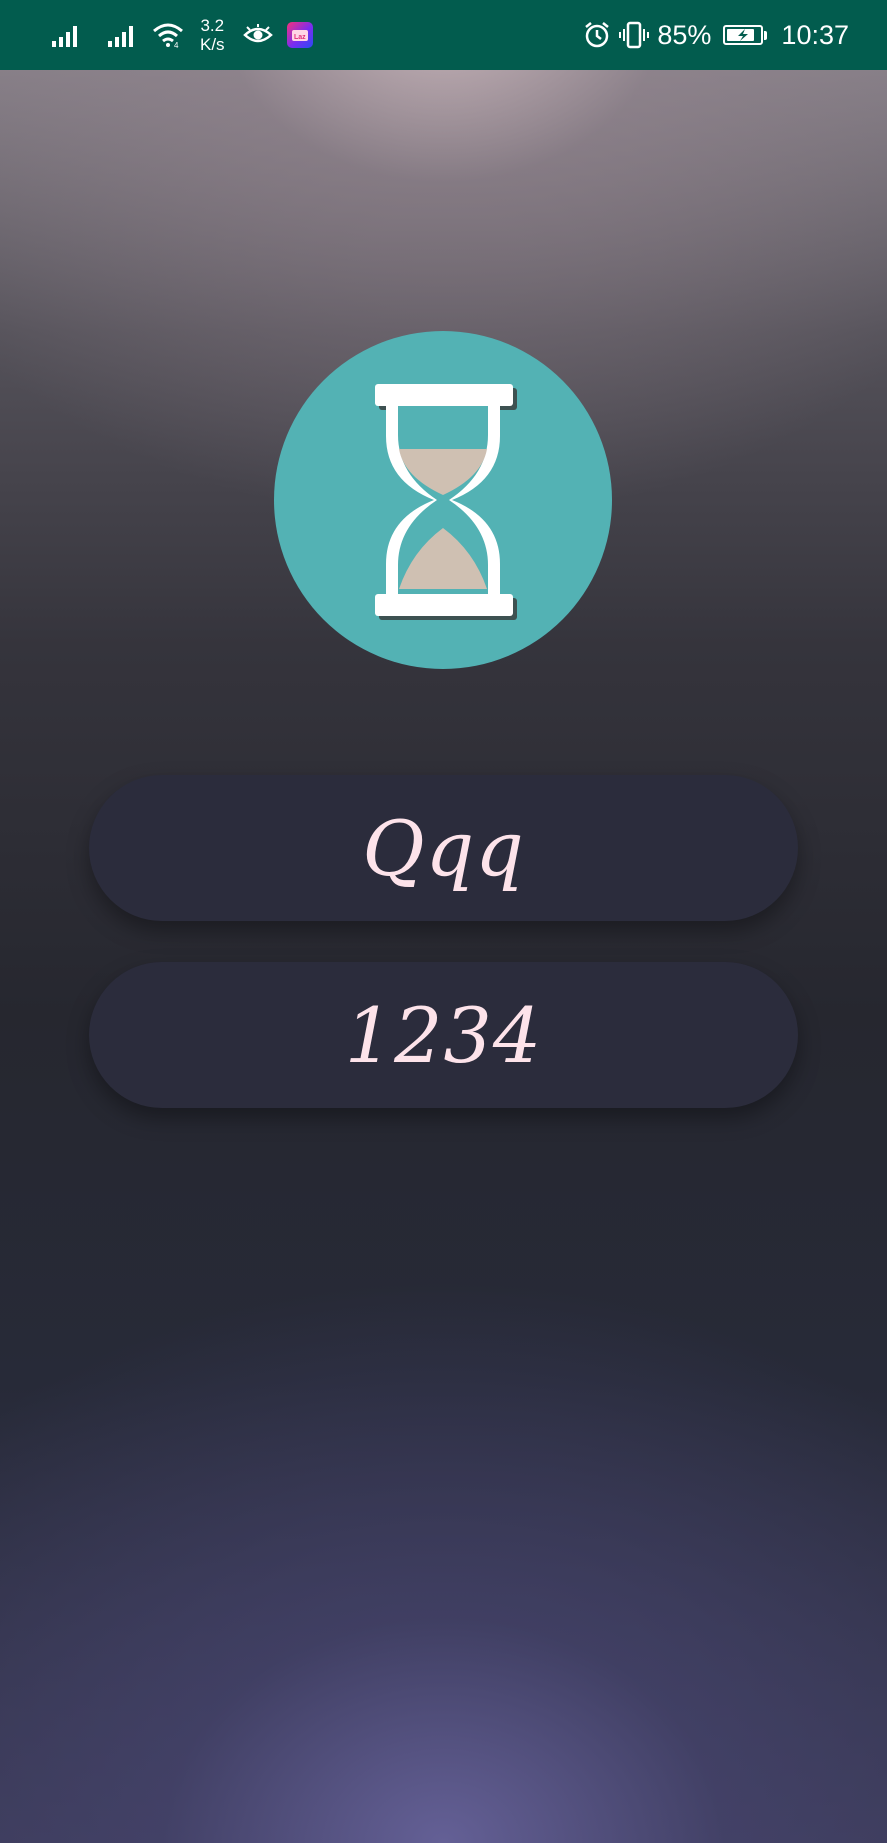  What do you see at coordinates (634, 35) in the screenshot?
I see `vibrate-icon` at bounding box center [634, 35].